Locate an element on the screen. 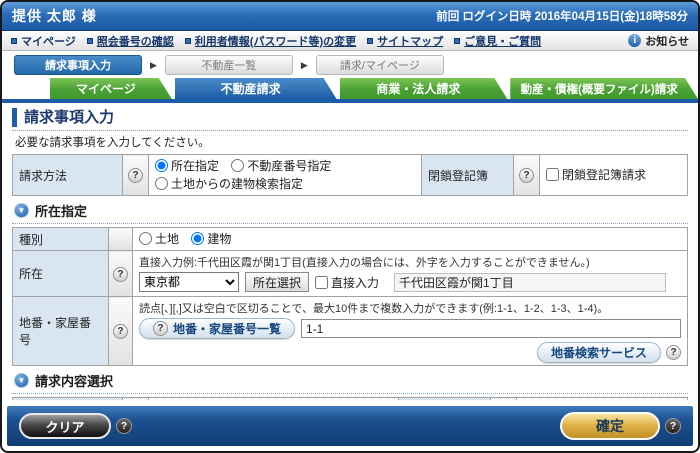 Image resolution: width=700 pixels, height=453 pixels. radio-fudosan-bango: 不動産番号指定 is located at coordinates (281, 165).